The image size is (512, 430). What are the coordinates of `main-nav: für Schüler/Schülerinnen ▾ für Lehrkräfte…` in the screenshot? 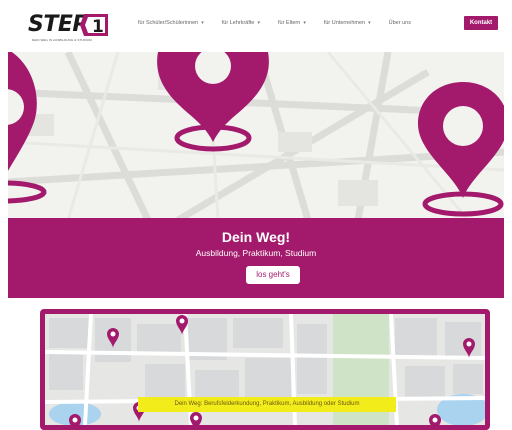 It's located at (283, 23).